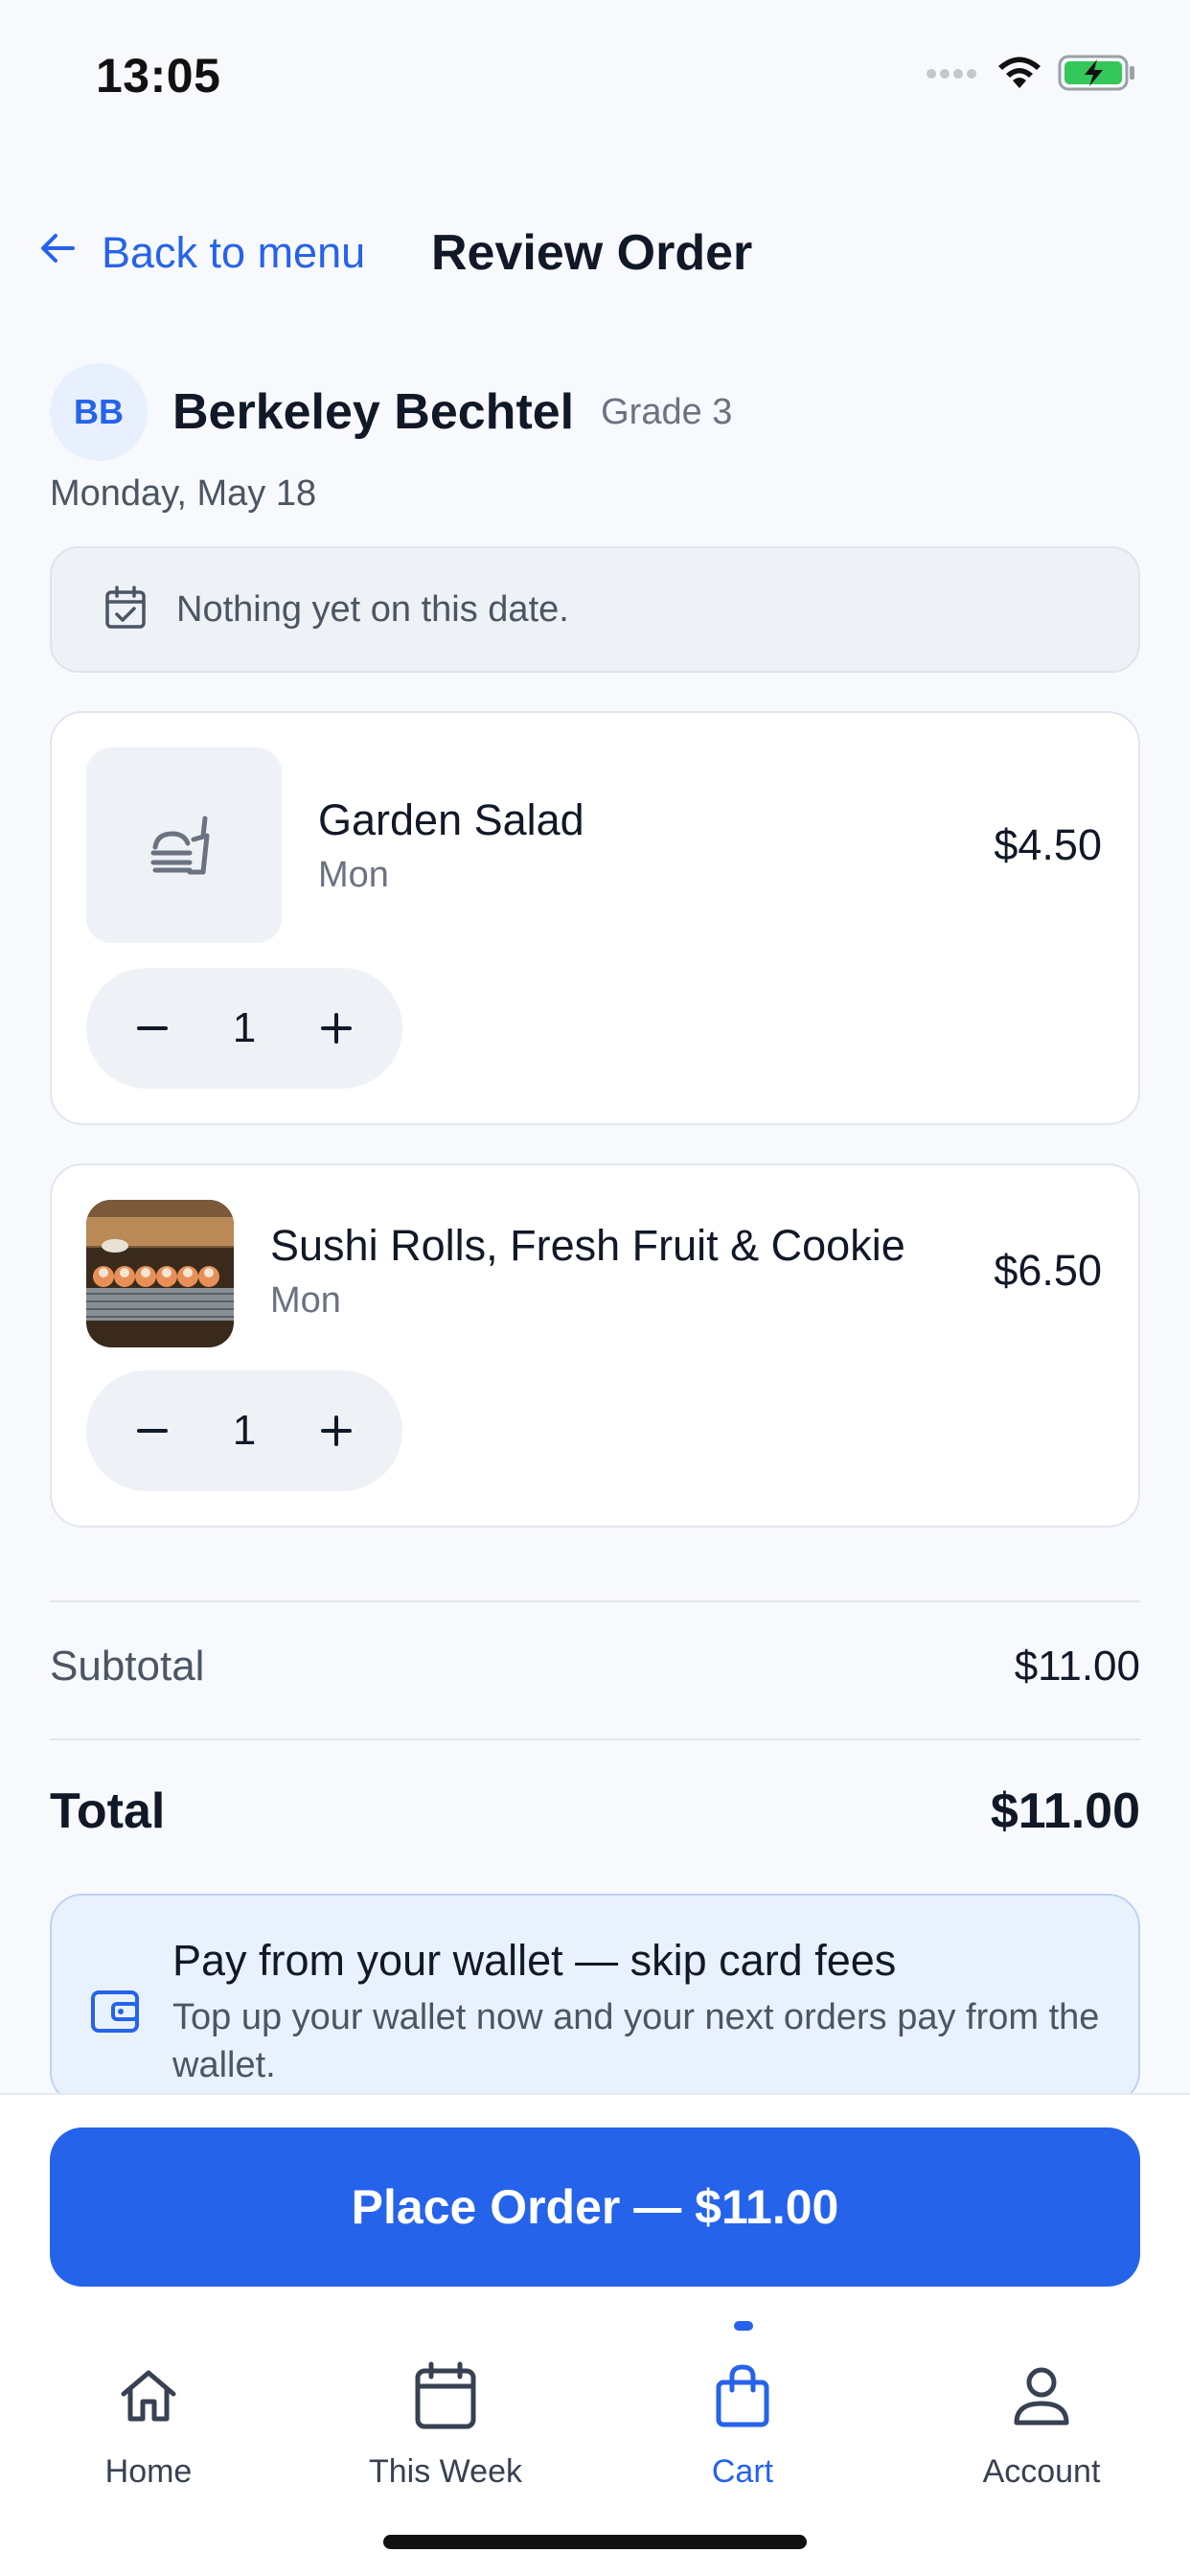  Describe the element at coordinates (595, 1667) in the screenshot. I see `subtotal-row: Subtotal $11.00` at that location.